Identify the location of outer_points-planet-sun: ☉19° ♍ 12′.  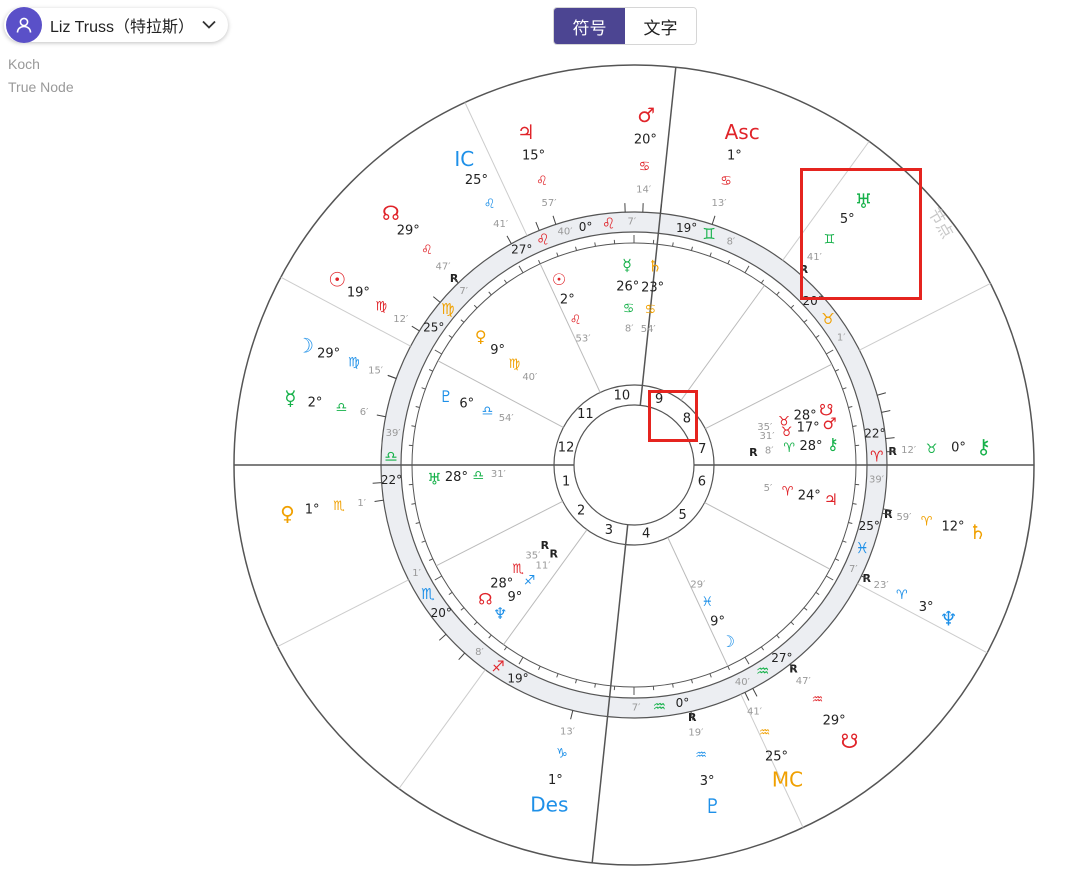
(374, 300).